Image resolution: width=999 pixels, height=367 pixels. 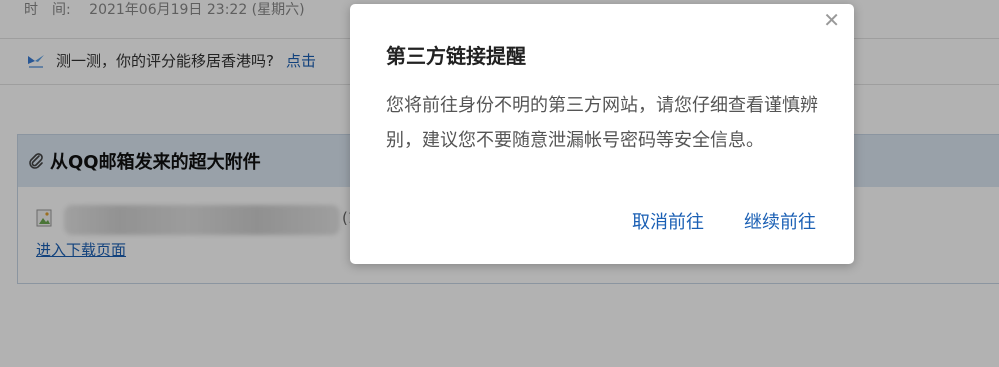 What do you see at coordinates (780, 221) in the screenshot?
I see `continue-button: 继续前往` at bounding box center [780, 221].